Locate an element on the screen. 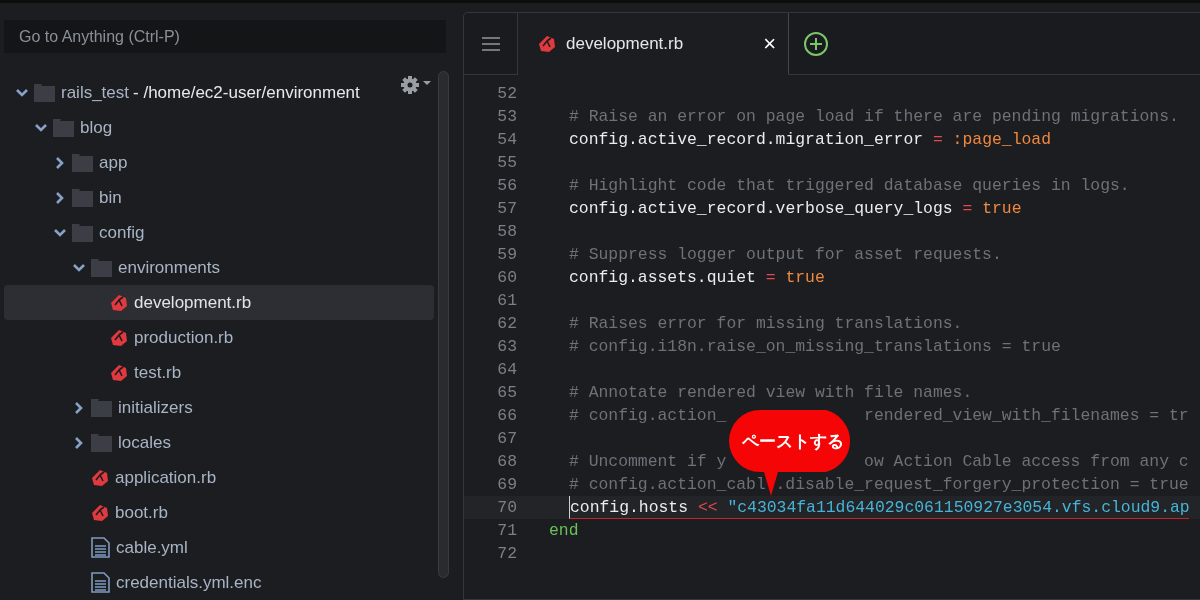 The width and height of the screenshot is (1200, 600). line-number: 71 is located at coordinates (506, 530).